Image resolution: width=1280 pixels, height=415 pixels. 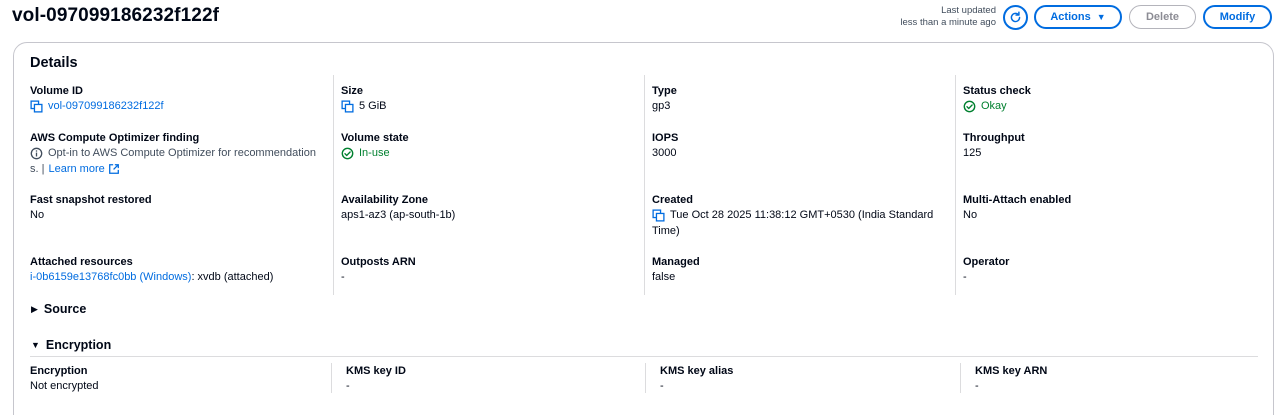 What do you see at coordinates (802, 99) in the screenshot?
I see `type-field: Type gp3` at bounding box center [802, 99].